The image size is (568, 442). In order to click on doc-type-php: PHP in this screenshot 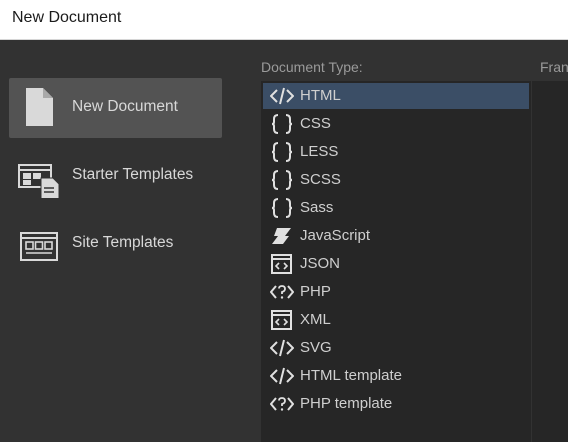, I will do `click(396, 292)`.